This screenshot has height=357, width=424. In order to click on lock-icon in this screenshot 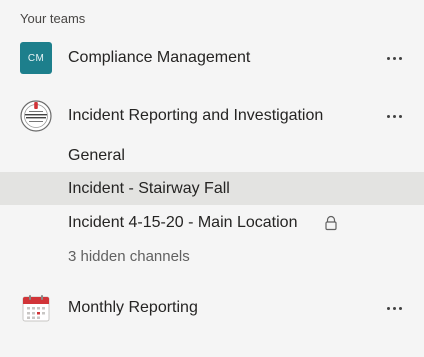, I will do `click(331, 222)`.